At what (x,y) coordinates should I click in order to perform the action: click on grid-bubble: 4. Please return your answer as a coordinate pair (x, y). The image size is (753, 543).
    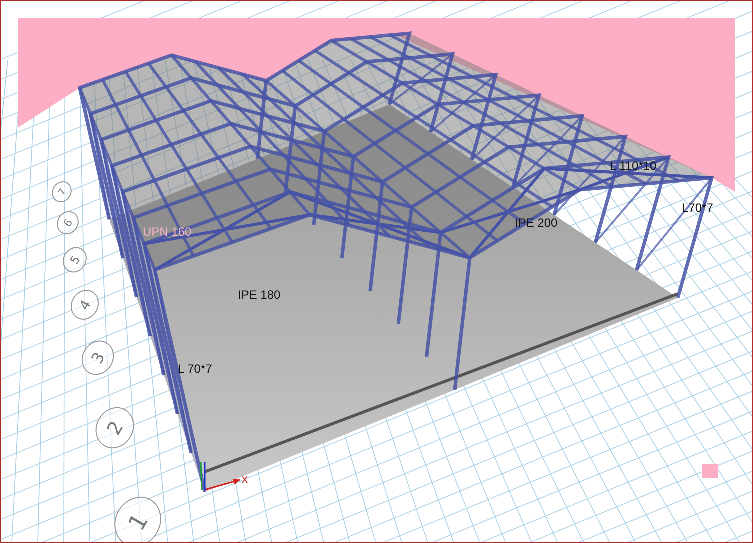
    Looking at the image, I should click on (85, 305).